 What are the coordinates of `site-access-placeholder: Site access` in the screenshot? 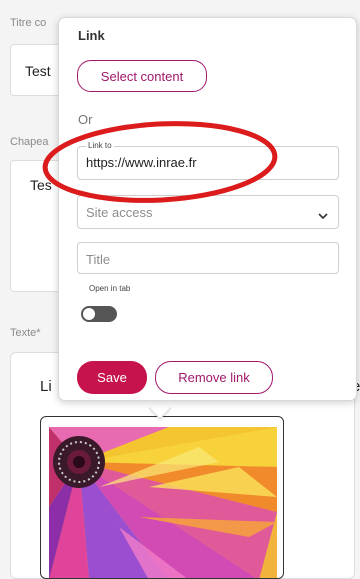 It's located at (119, 212).